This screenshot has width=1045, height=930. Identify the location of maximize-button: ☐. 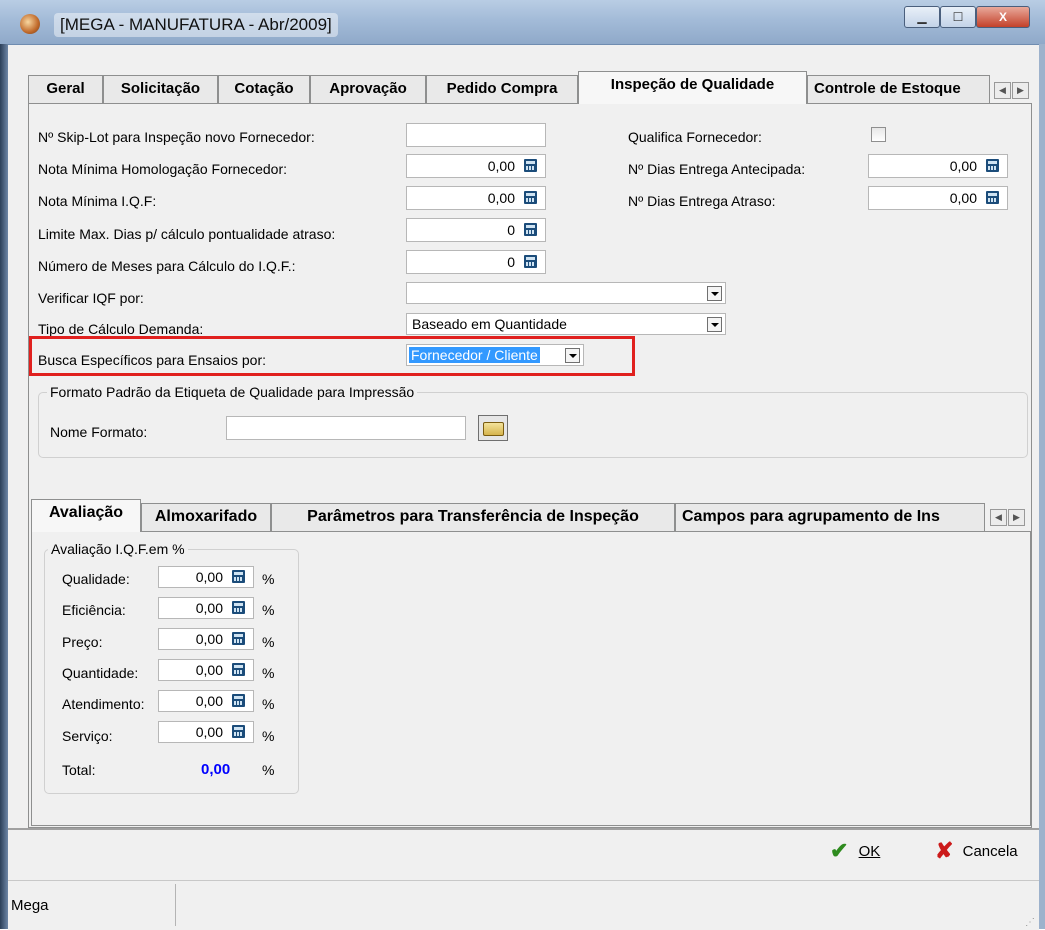
(958, 17).